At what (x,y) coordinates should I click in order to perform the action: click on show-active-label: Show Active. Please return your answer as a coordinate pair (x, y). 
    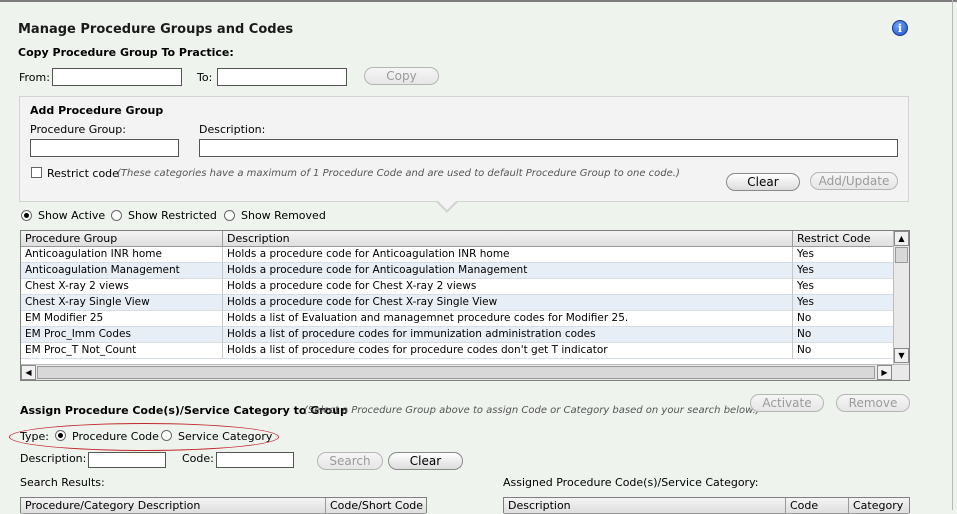
    Looking at the image, I should click on (72, 215).